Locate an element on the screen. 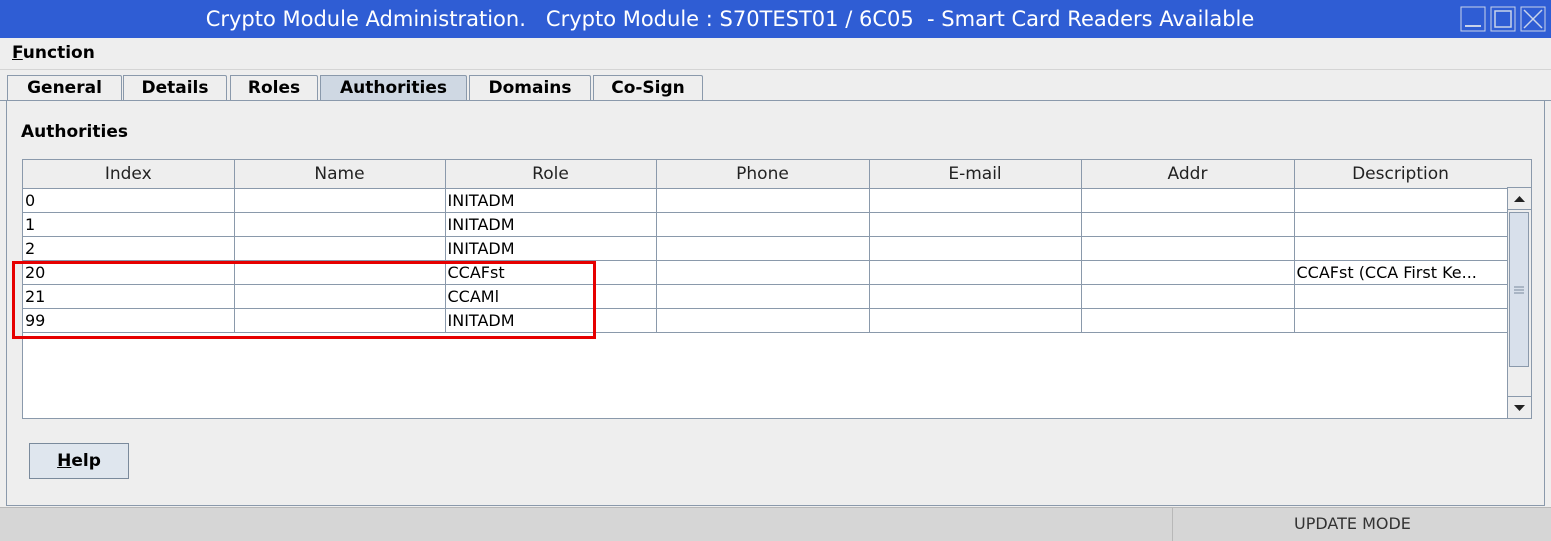  column-header-name: Name is located at coordinates (340, 174).